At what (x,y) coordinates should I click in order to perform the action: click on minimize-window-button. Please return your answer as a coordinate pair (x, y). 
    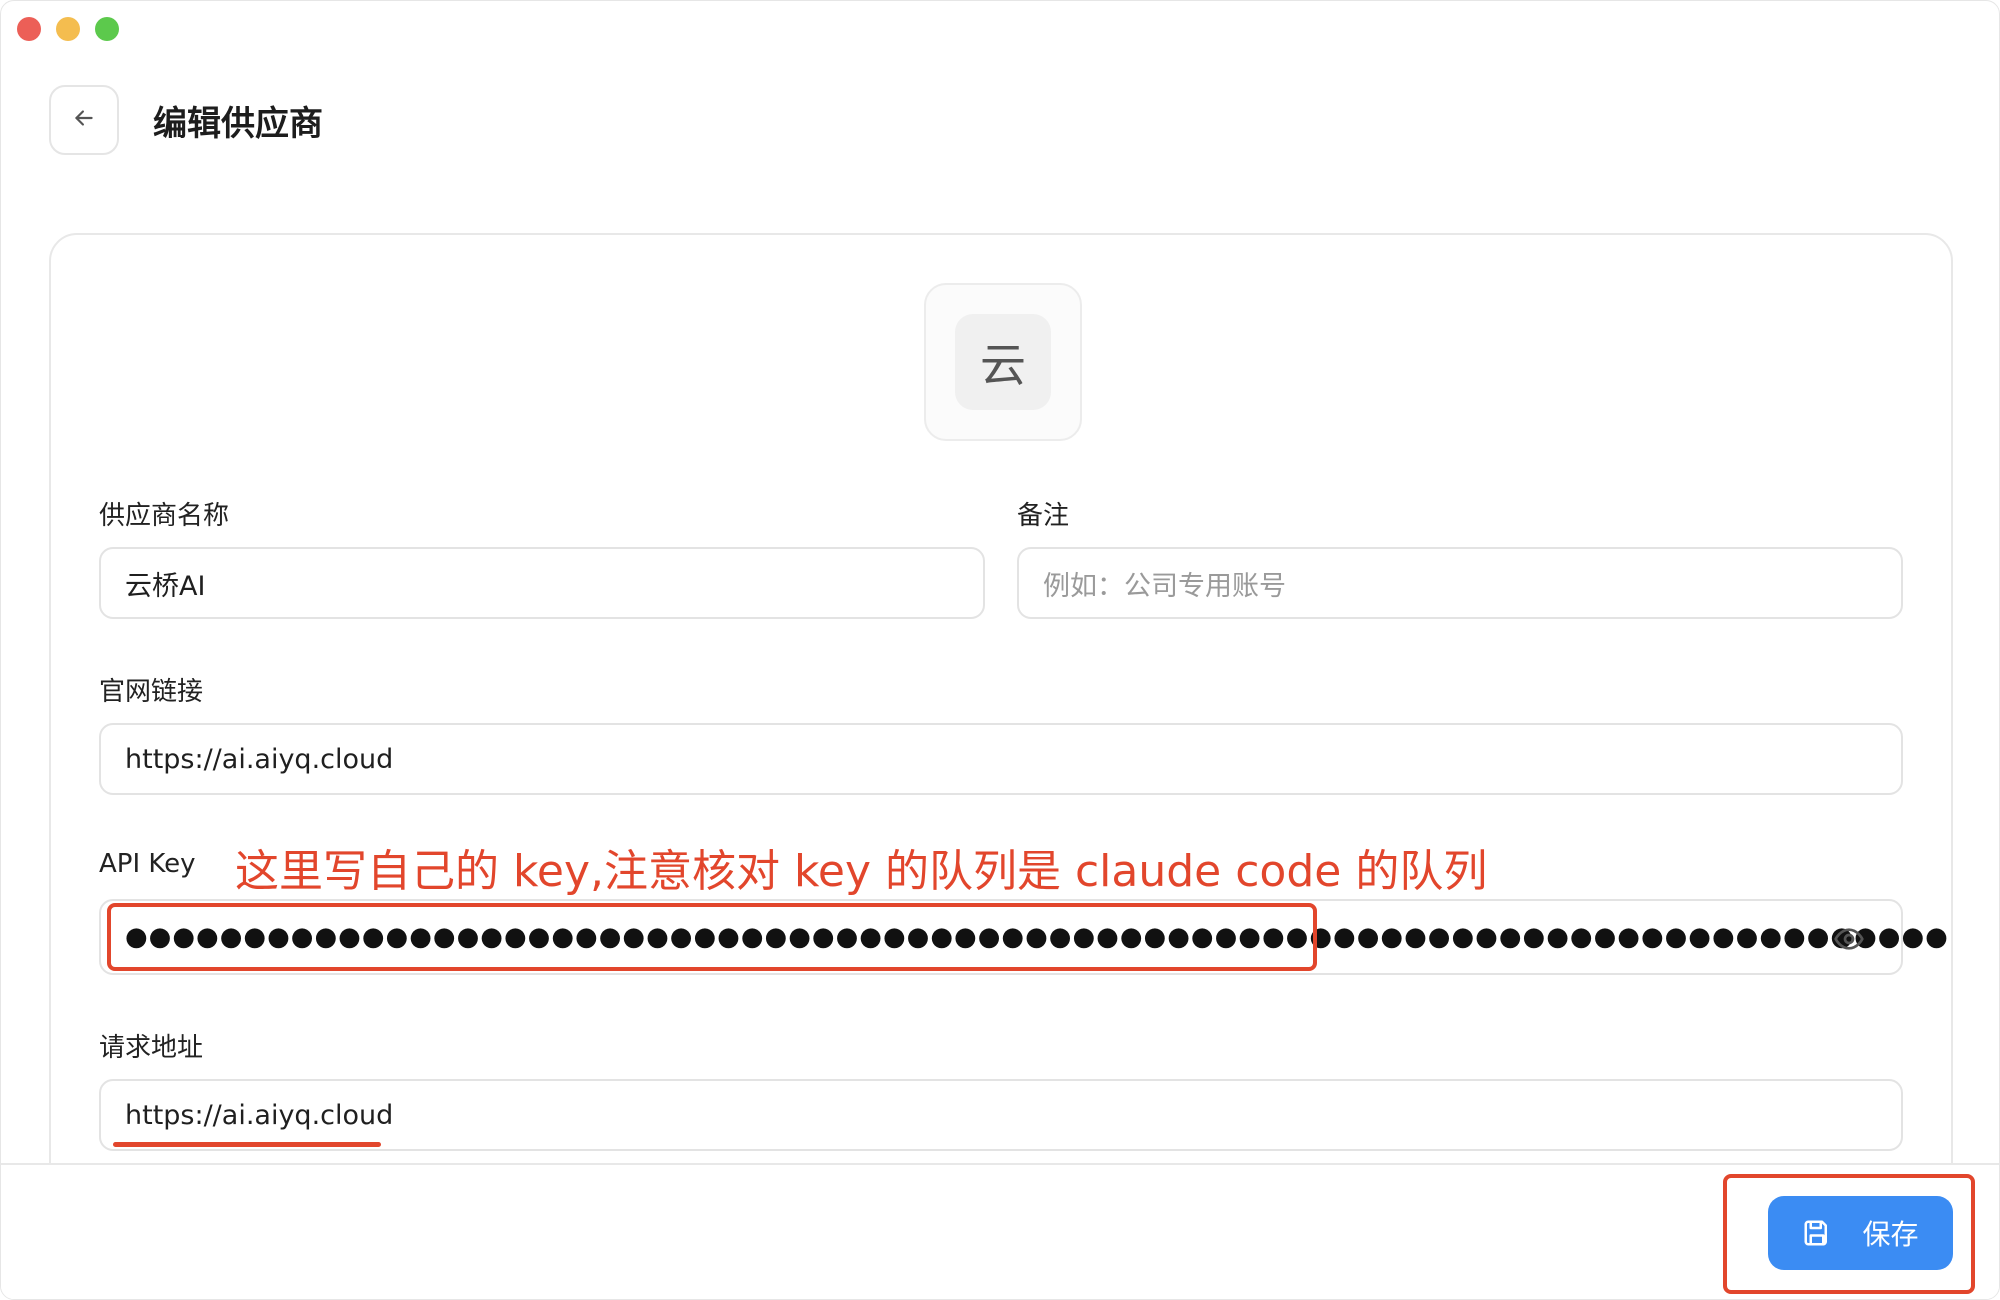
    Looking at the image, I should click on (68, 29).